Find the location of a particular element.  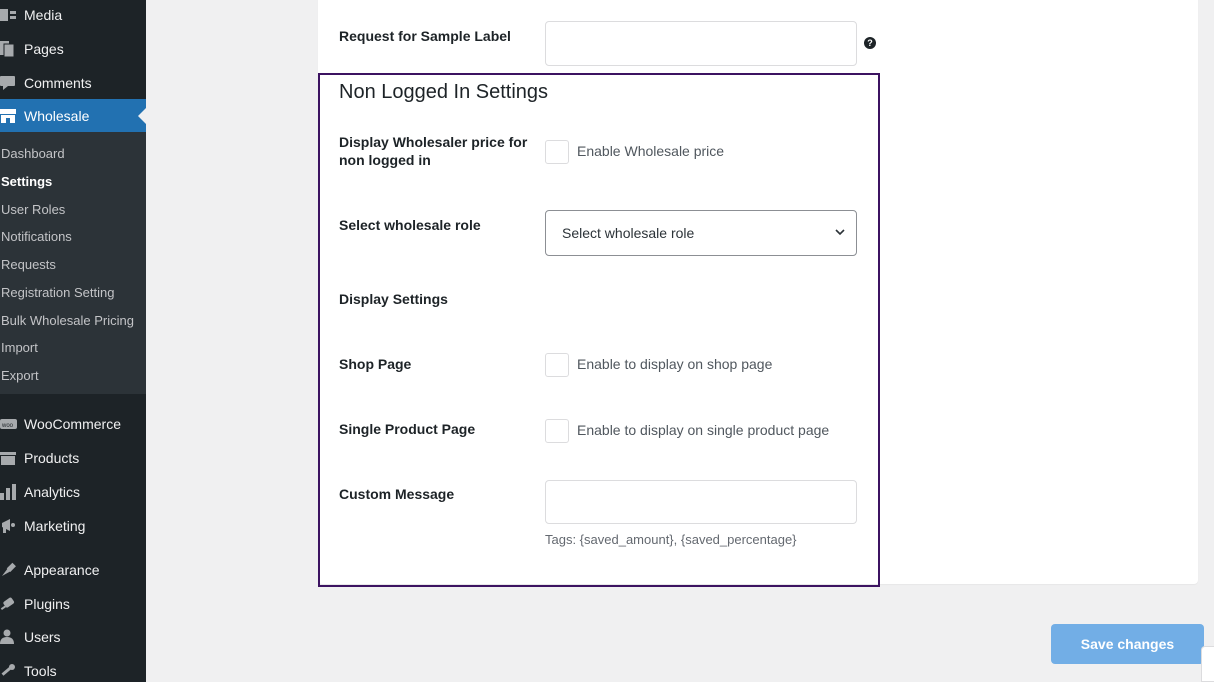

sidebar-item-appearance: Appearance is located at coordinates (73, 570).